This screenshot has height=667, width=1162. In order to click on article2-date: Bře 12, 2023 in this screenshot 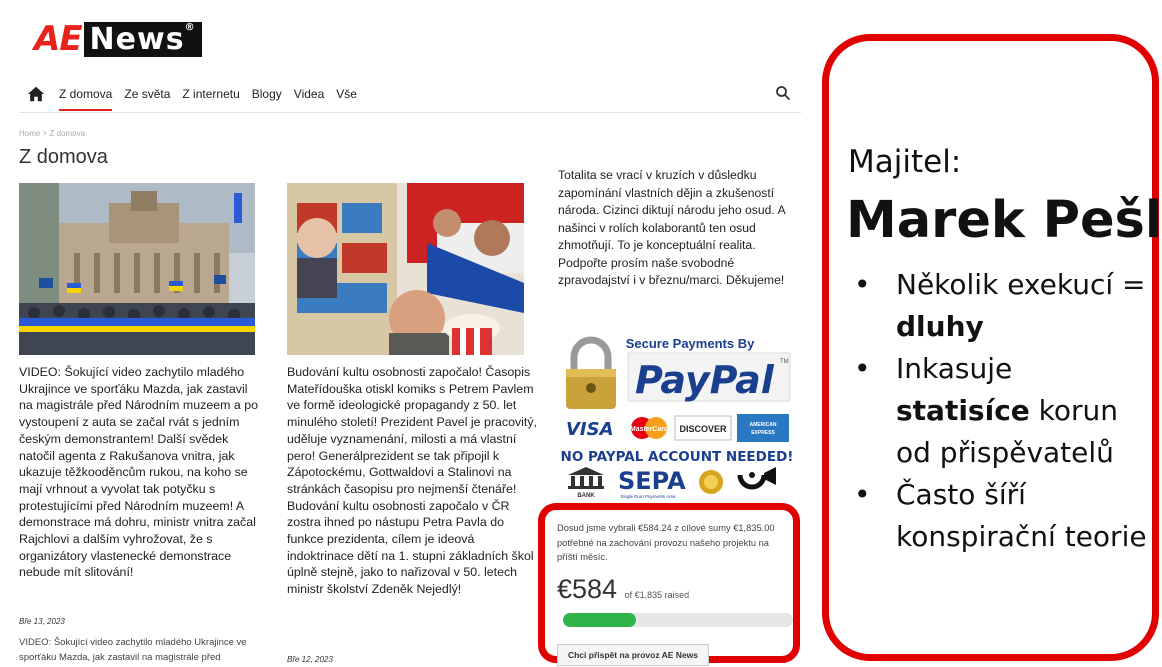, I will do `click(310, 659)`.